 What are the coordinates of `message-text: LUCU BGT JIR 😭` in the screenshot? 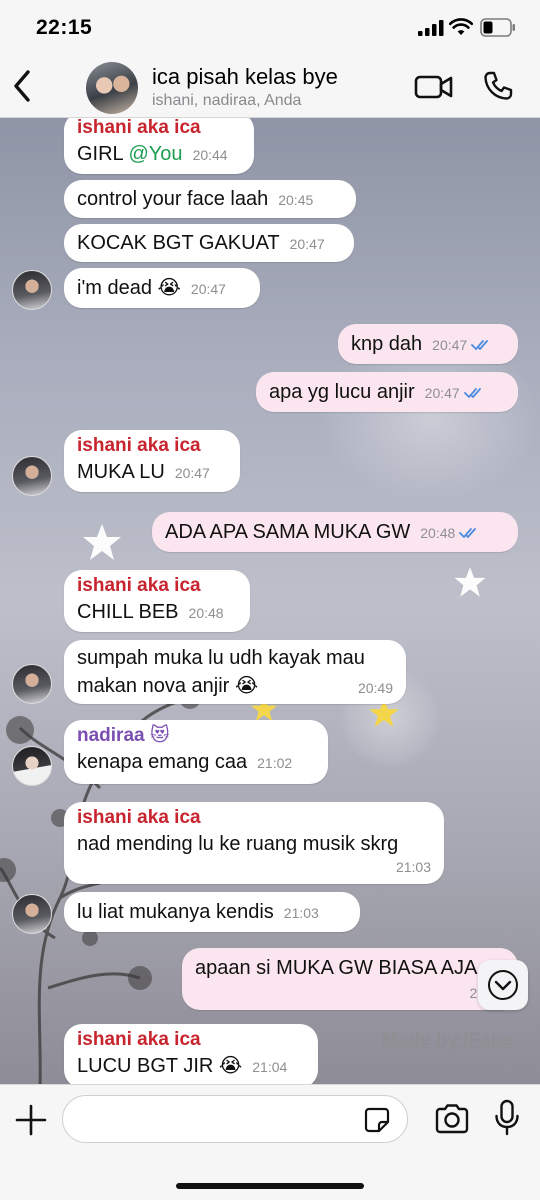 It's located at (160, 1066).